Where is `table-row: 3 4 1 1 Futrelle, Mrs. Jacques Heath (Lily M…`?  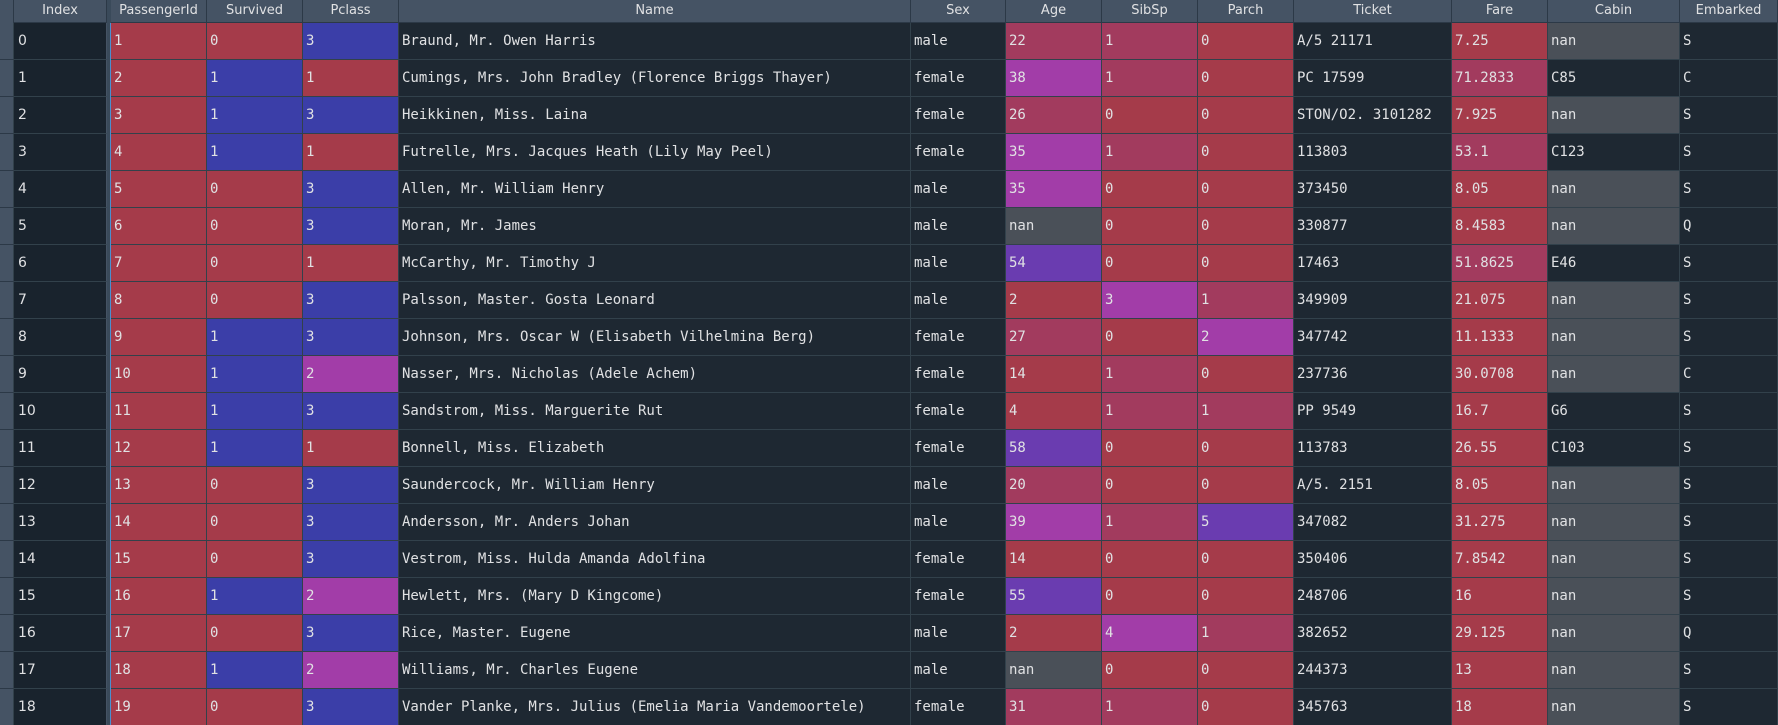 table-row: 3 4 1 1 Futrelle, Mrs. Jacques Heath (Lily M… is located at coordinates (889, 152).